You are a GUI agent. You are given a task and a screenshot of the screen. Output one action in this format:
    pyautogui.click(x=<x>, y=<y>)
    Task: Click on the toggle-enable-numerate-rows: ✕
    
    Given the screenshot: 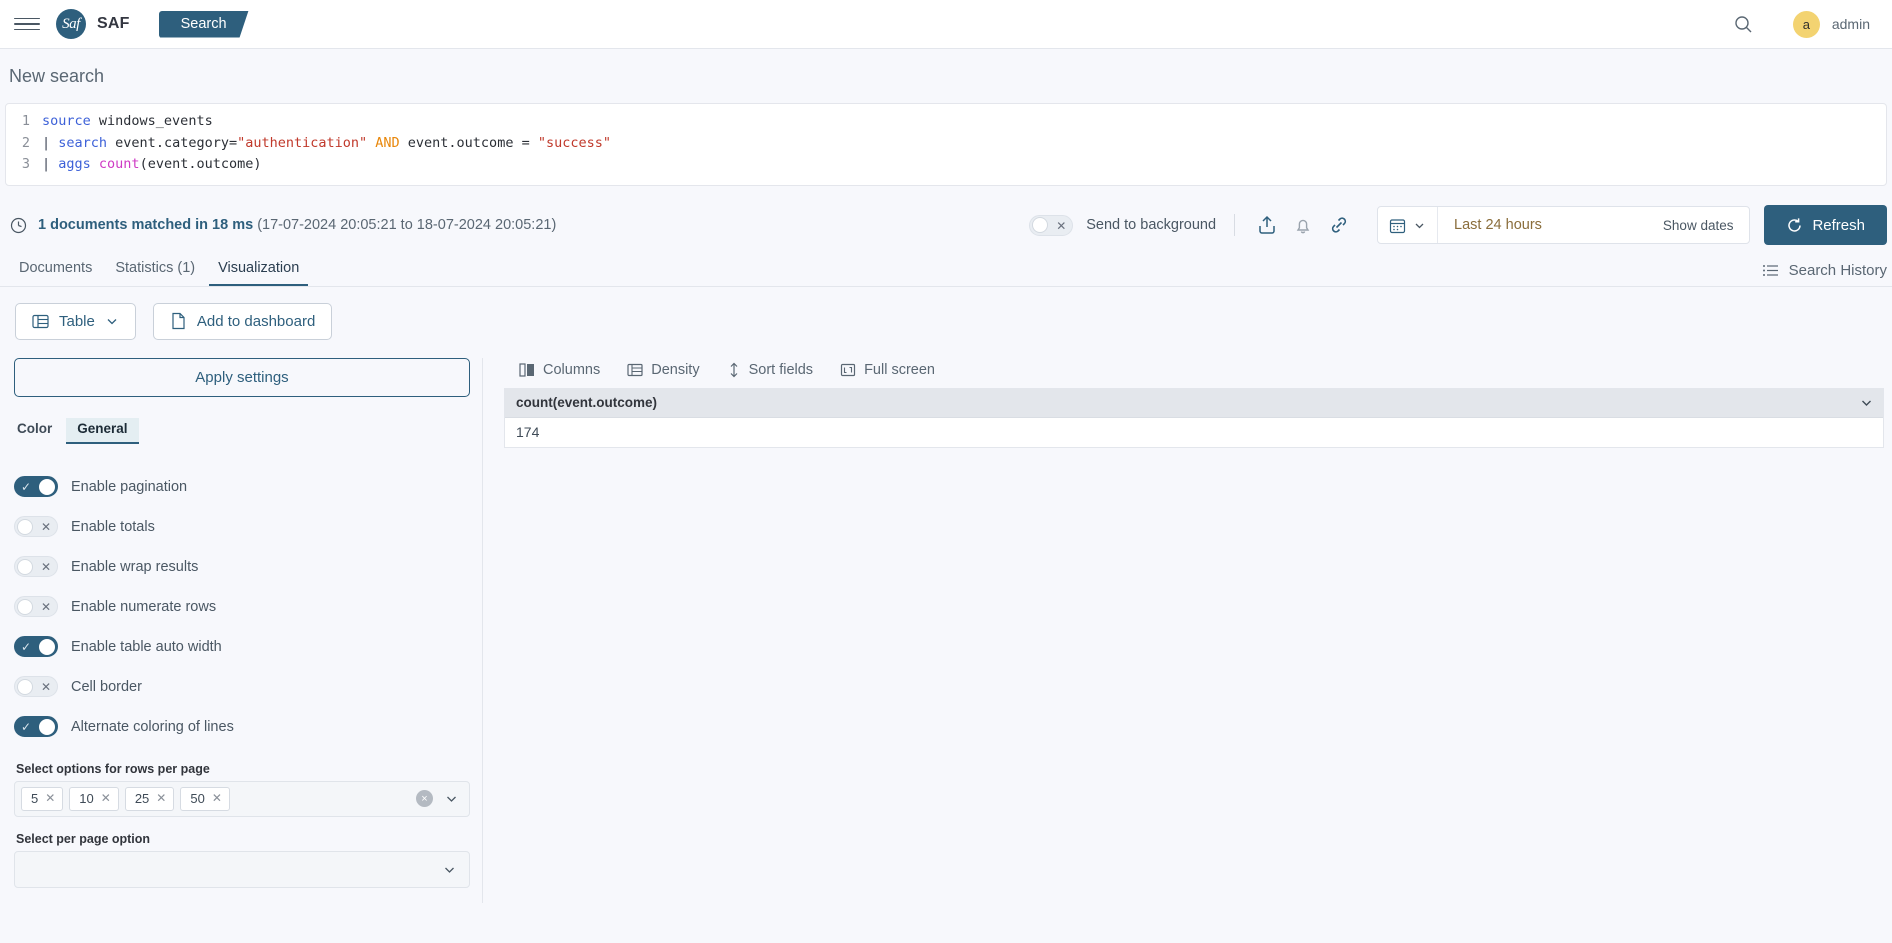 What is the action you would take?
    pyautogui.click(x=36, y=606)
    